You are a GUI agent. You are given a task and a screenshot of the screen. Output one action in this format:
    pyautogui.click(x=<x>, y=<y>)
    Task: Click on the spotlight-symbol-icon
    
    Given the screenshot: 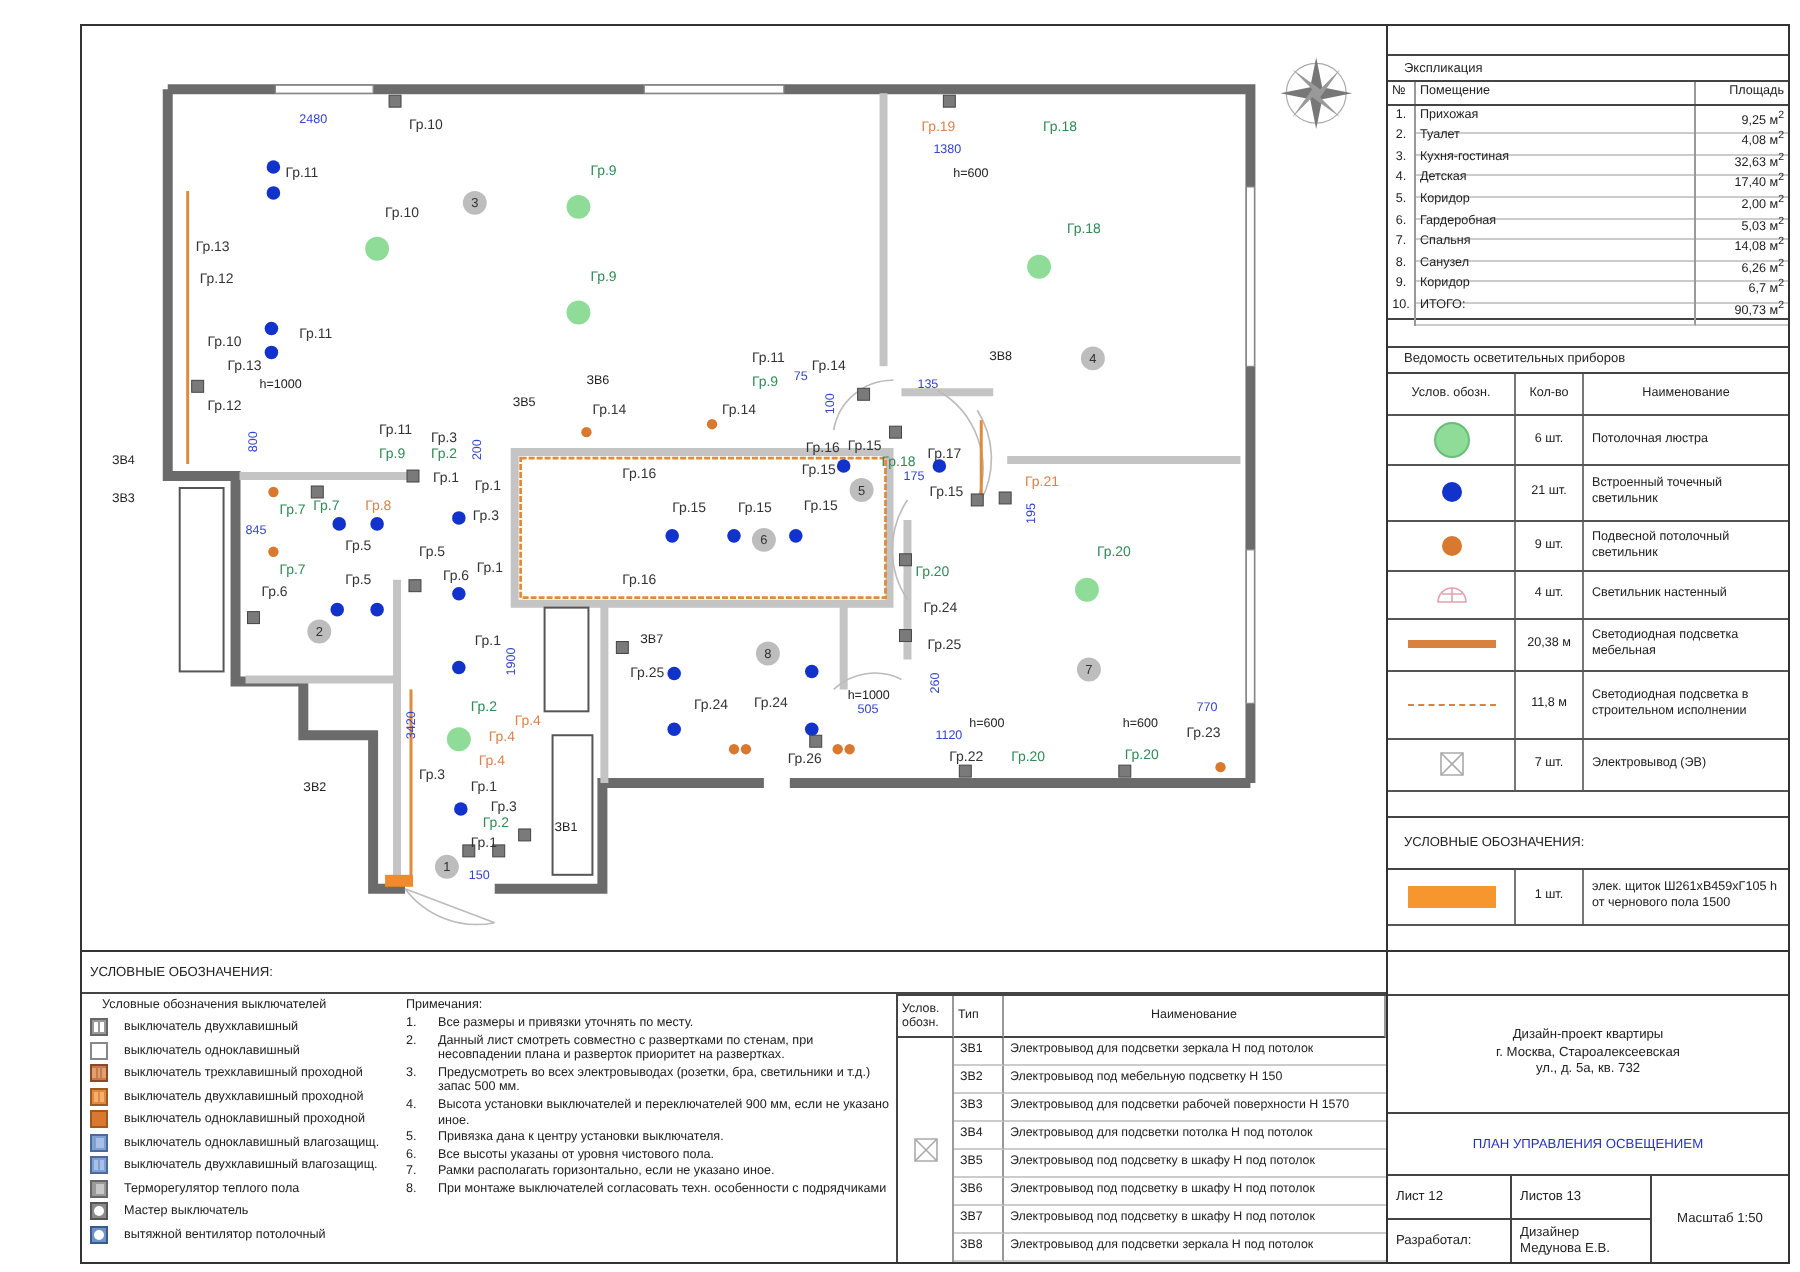 What is the action you would take?
    pyautogui.click(x=1451, y=492)
    